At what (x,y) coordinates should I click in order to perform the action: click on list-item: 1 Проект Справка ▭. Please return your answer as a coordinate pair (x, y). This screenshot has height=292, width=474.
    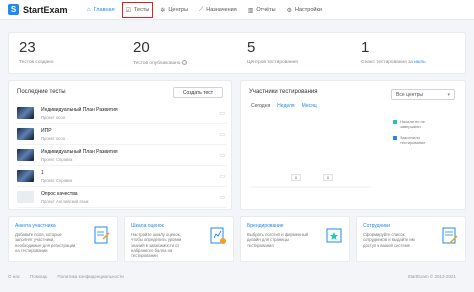
    Looking at the image, I should click on (122, 176).